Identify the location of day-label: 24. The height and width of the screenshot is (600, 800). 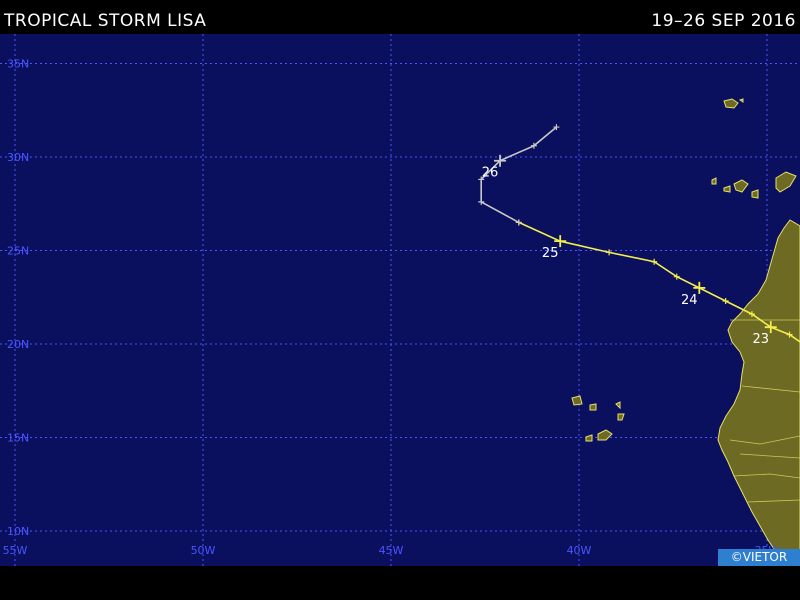
(689, 300).